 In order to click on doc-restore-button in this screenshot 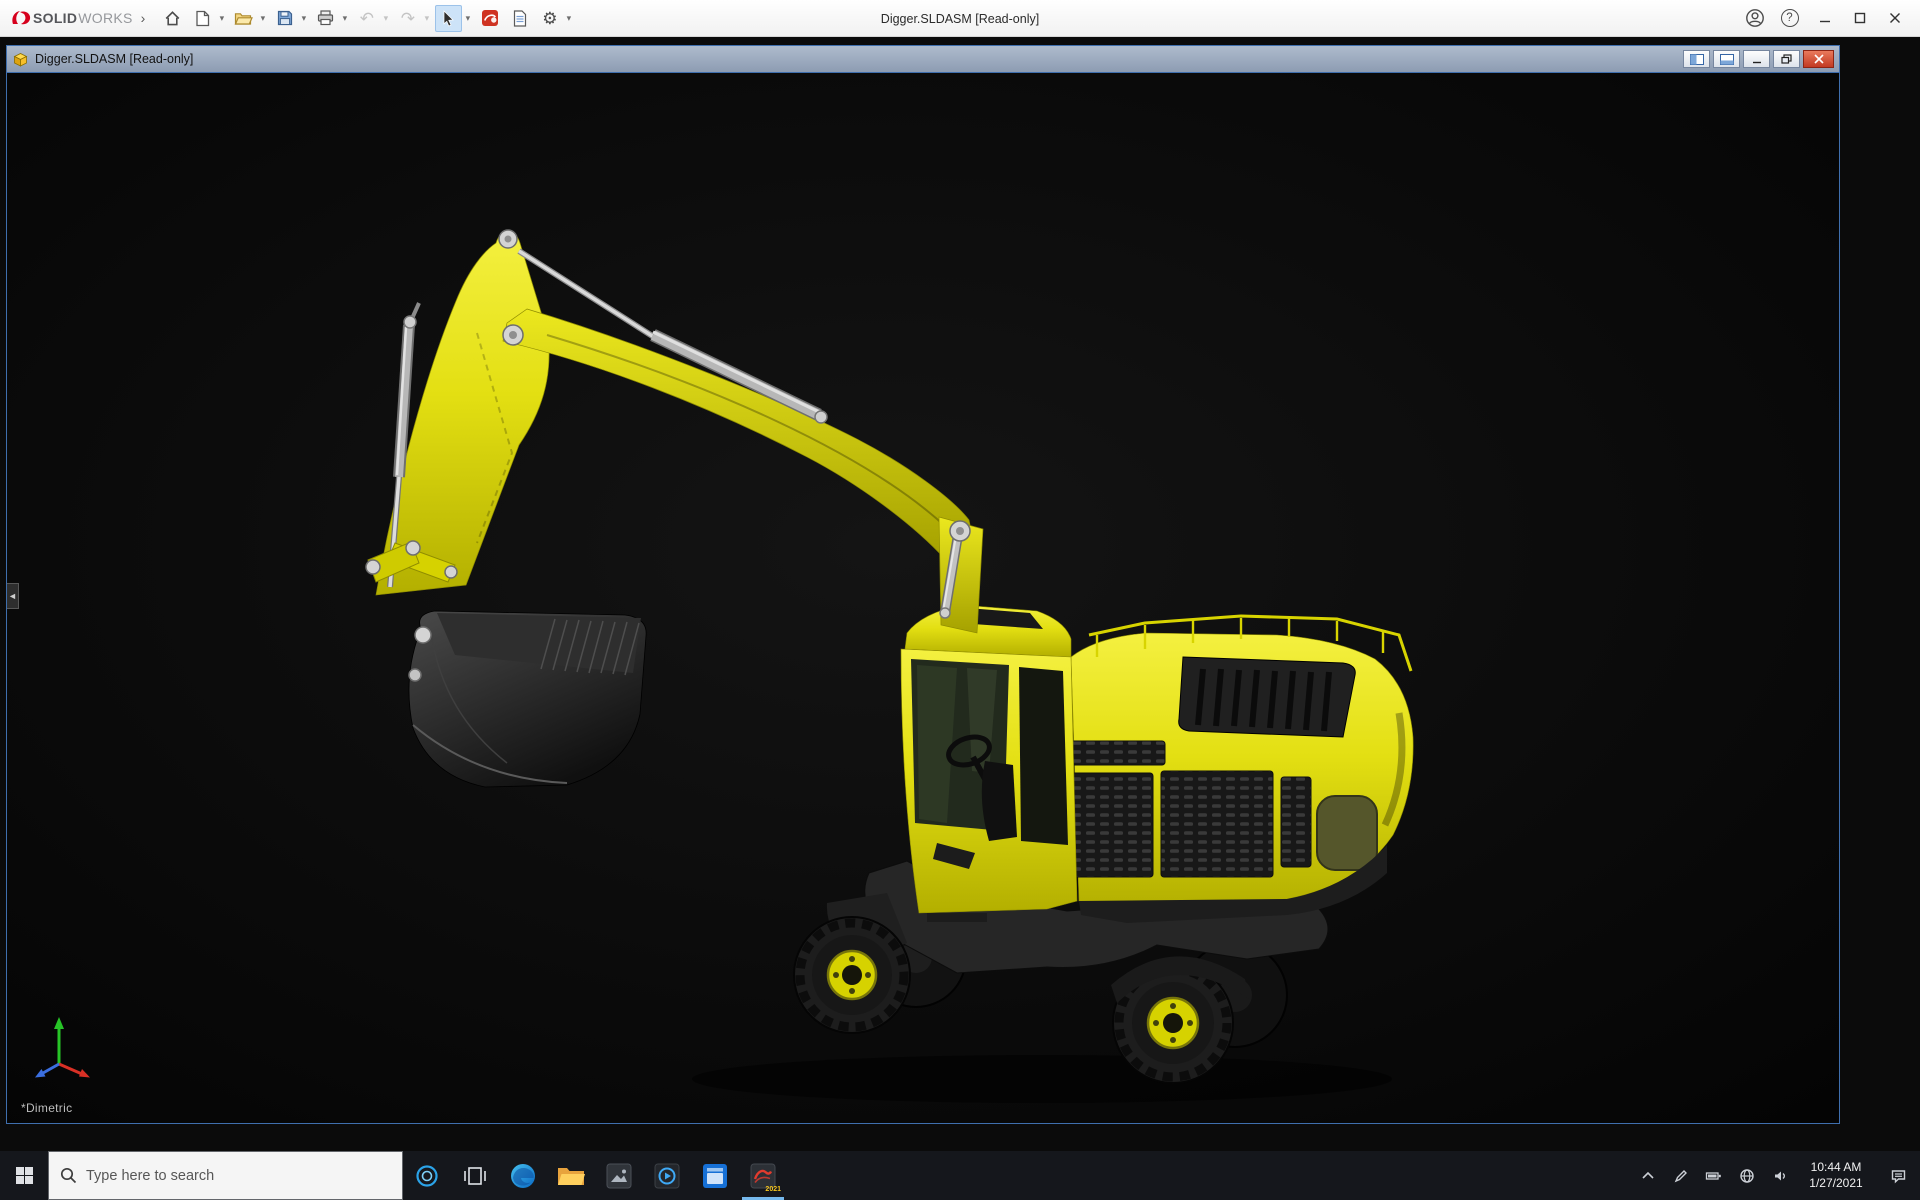, I will do `click(1786, 59)`.